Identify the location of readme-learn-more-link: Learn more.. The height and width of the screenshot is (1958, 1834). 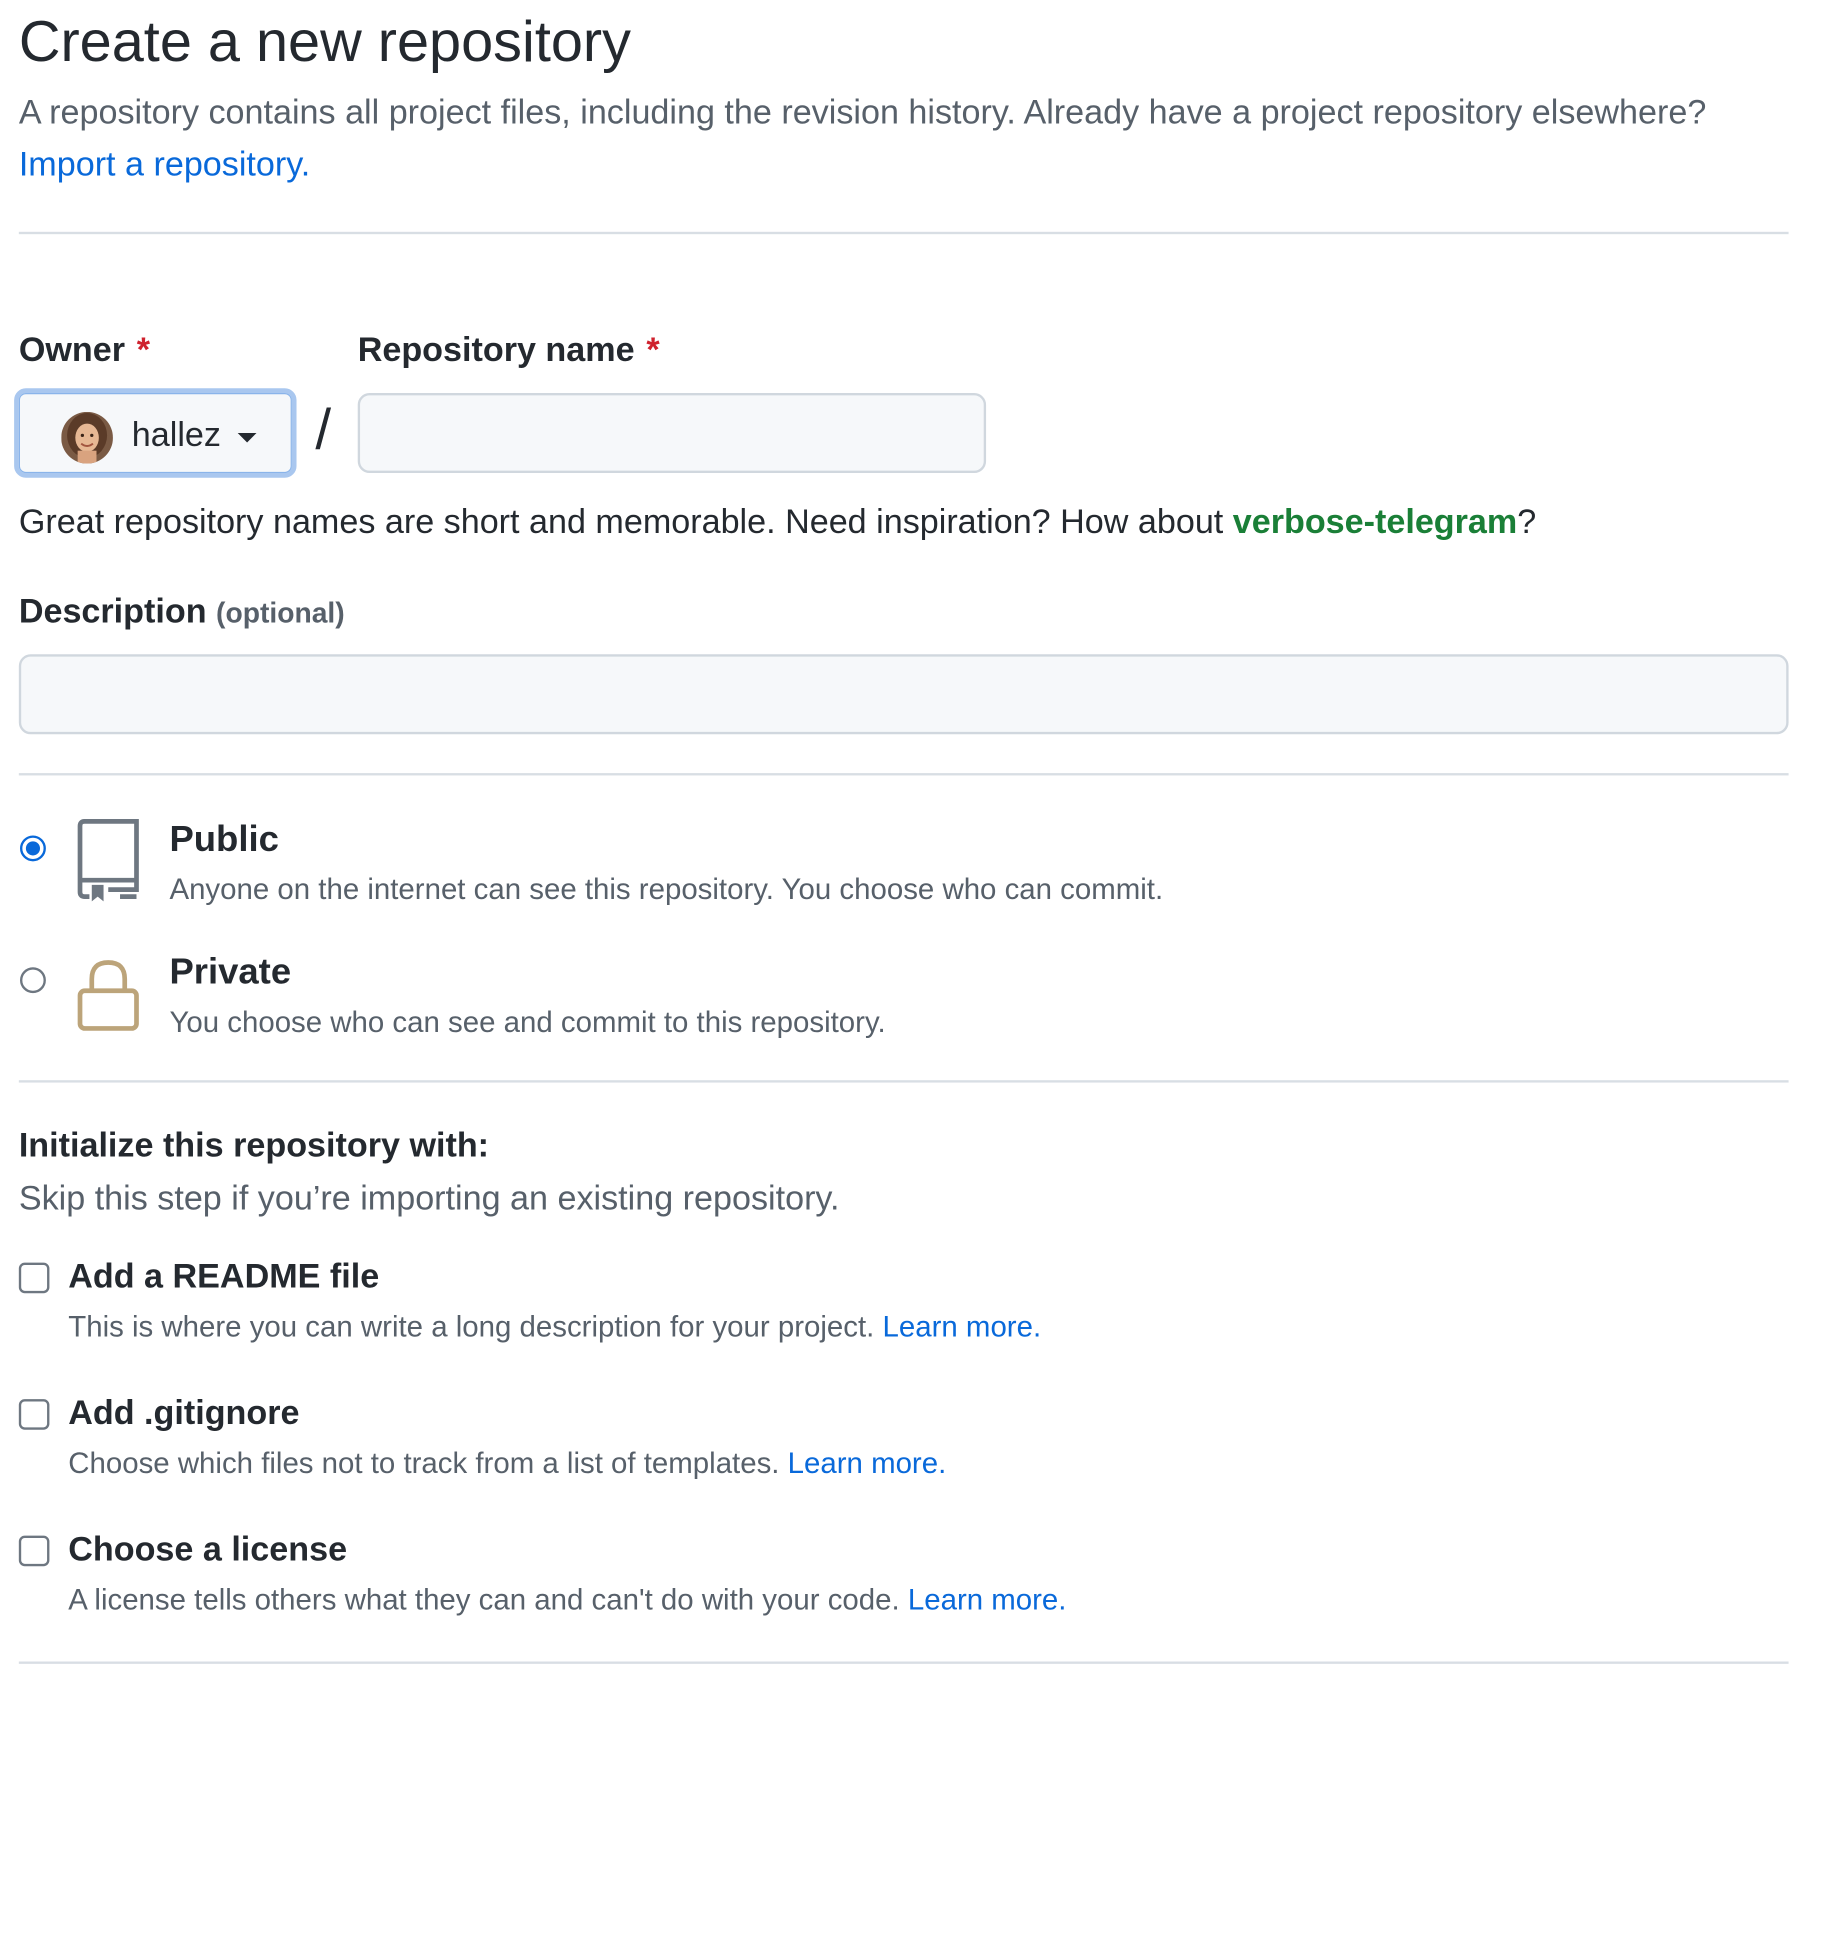
(962, 1327).